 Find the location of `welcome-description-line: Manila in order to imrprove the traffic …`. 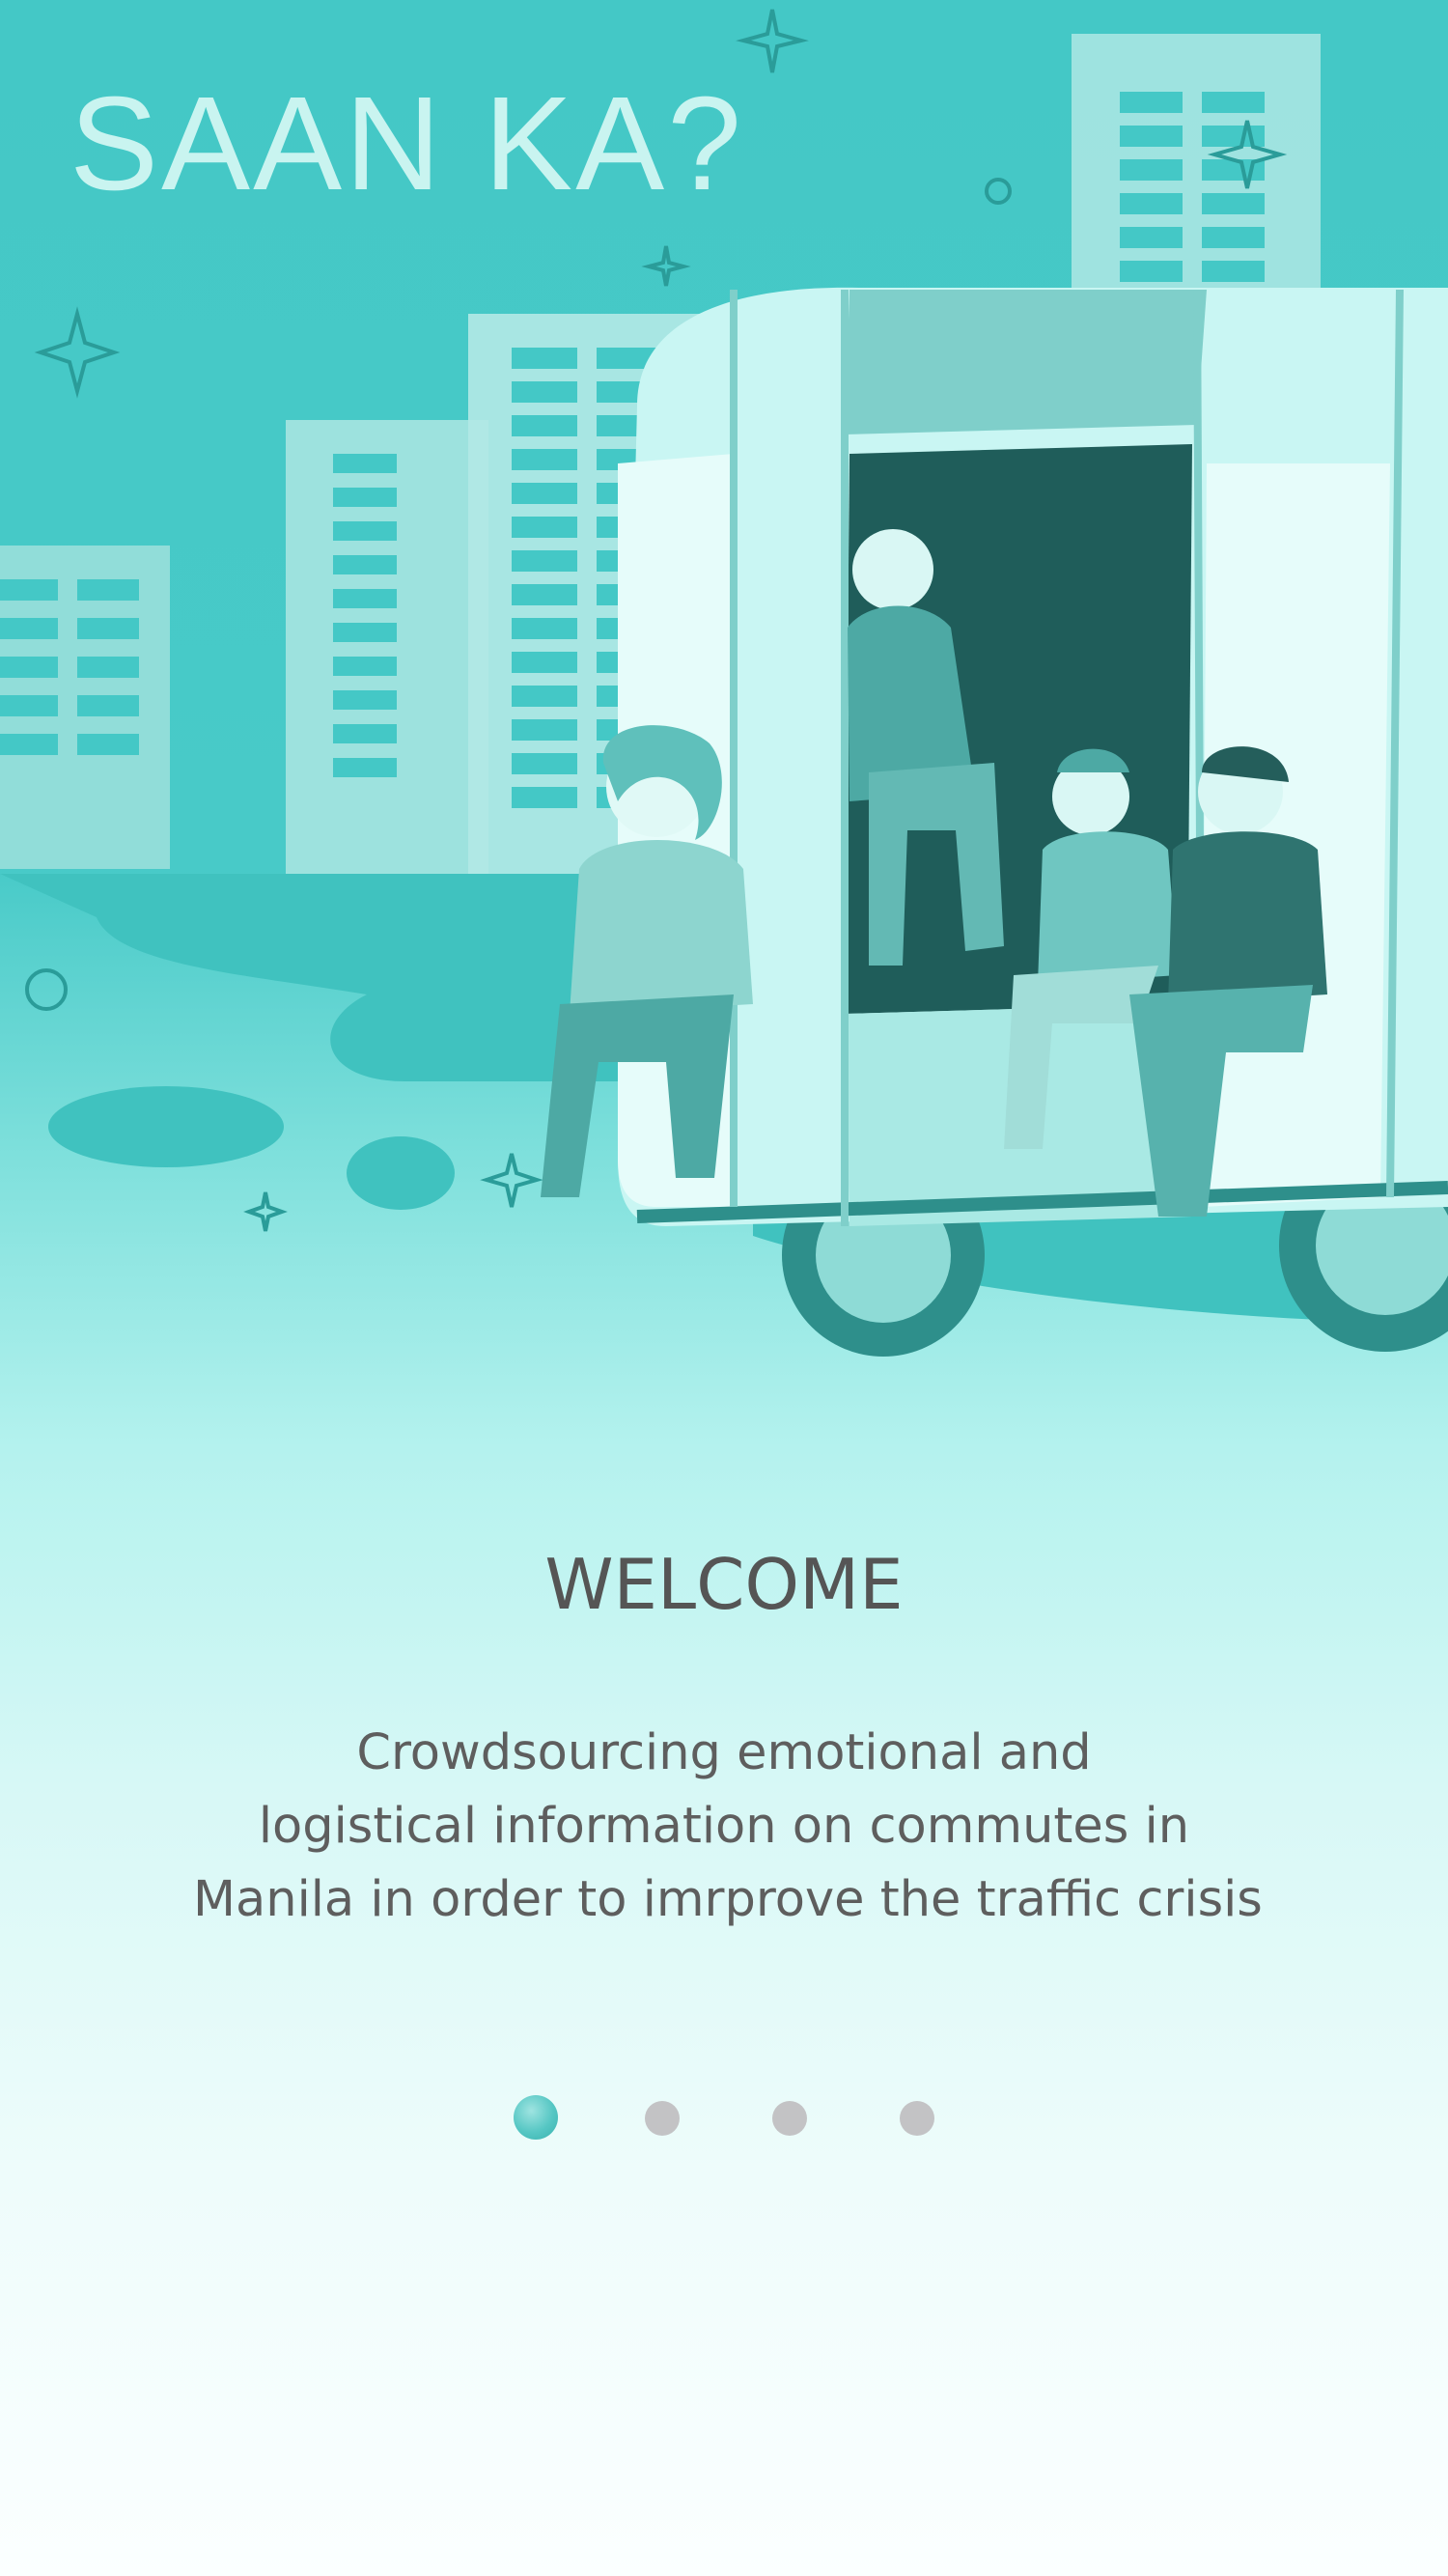

welcome-description-line: Manila in order to imrprove the traffic … is located at coordinates (728, 1900).